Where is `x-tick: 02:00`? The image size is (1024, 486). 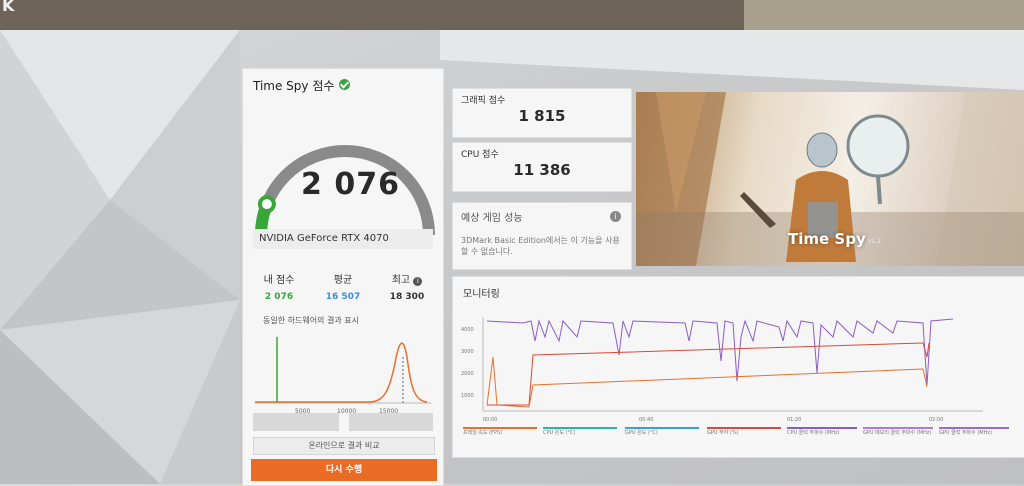
x-tick: 02:00 is located at coordinates (936, 420).